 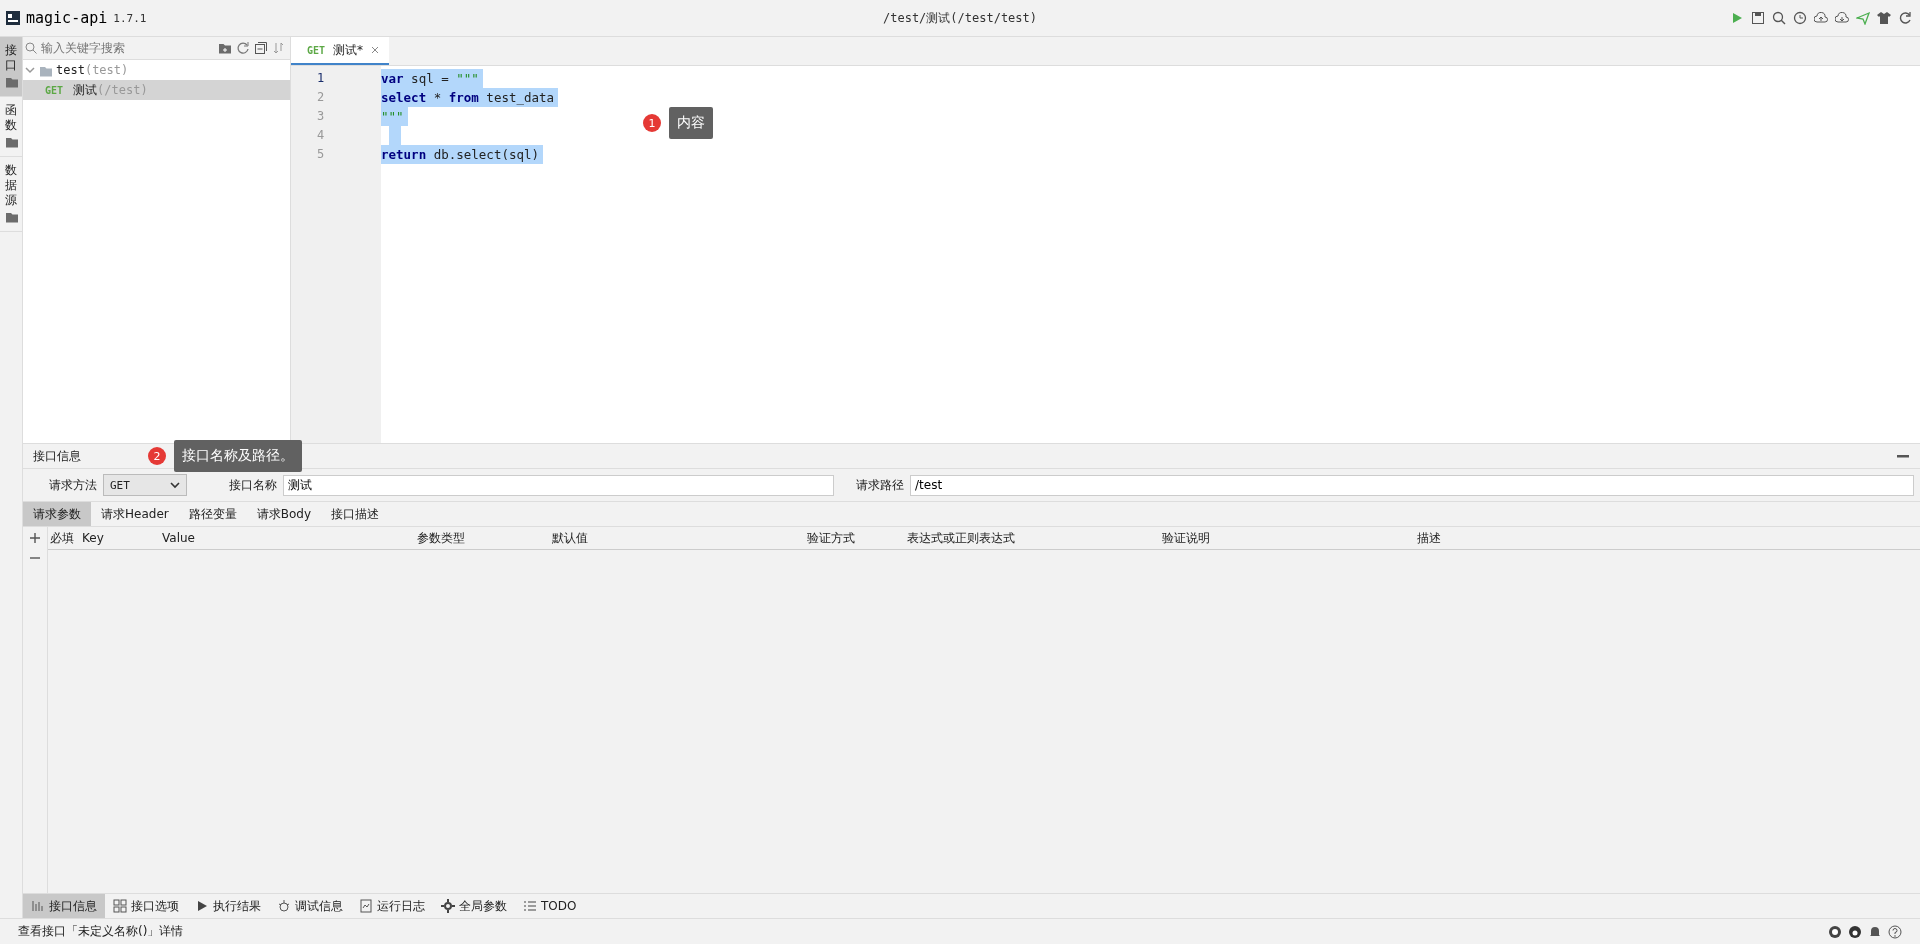 What do you see at coordinates (11, 194) in the screenshot?
I see `sidebar-tab: 数据源` at bounding box center [11, 194].